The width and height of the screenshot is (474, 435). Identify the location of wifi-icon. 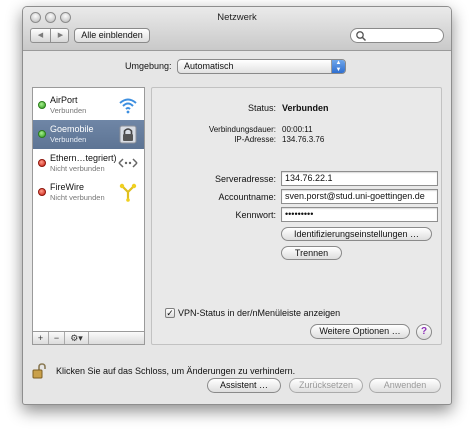
(128, 106).